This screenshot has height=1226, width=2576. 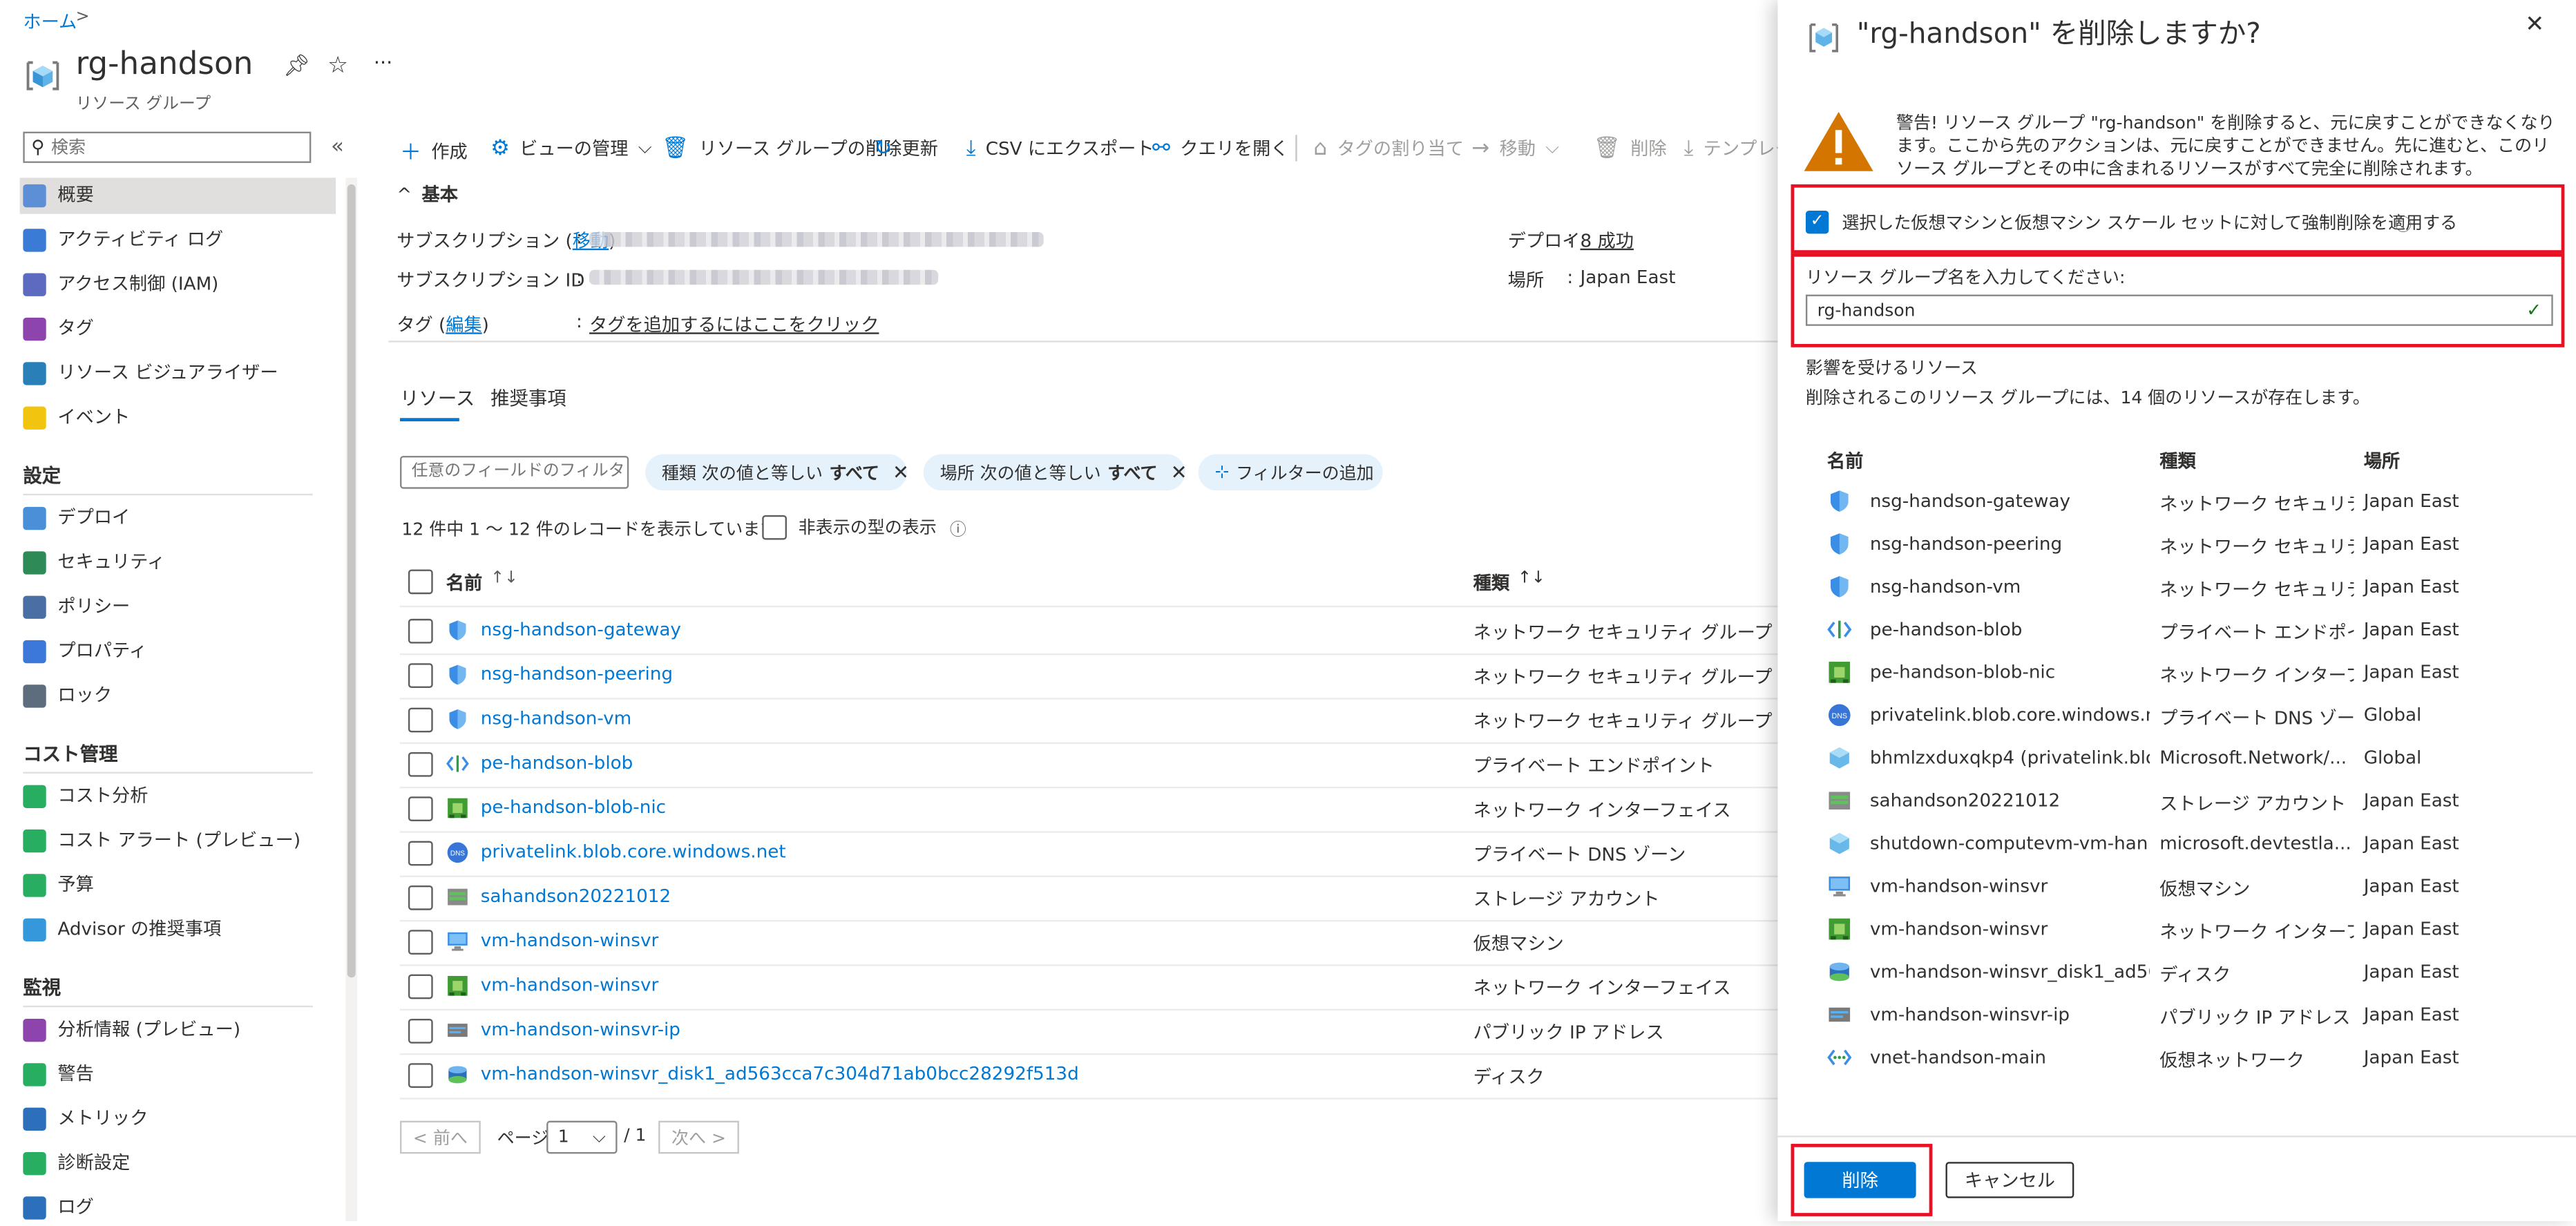 What do you see at coordinates (573, 807) in the screenshot?
I see `table-row-name-link: pe-handson-blob-nic` at bounding box center [573, 807].